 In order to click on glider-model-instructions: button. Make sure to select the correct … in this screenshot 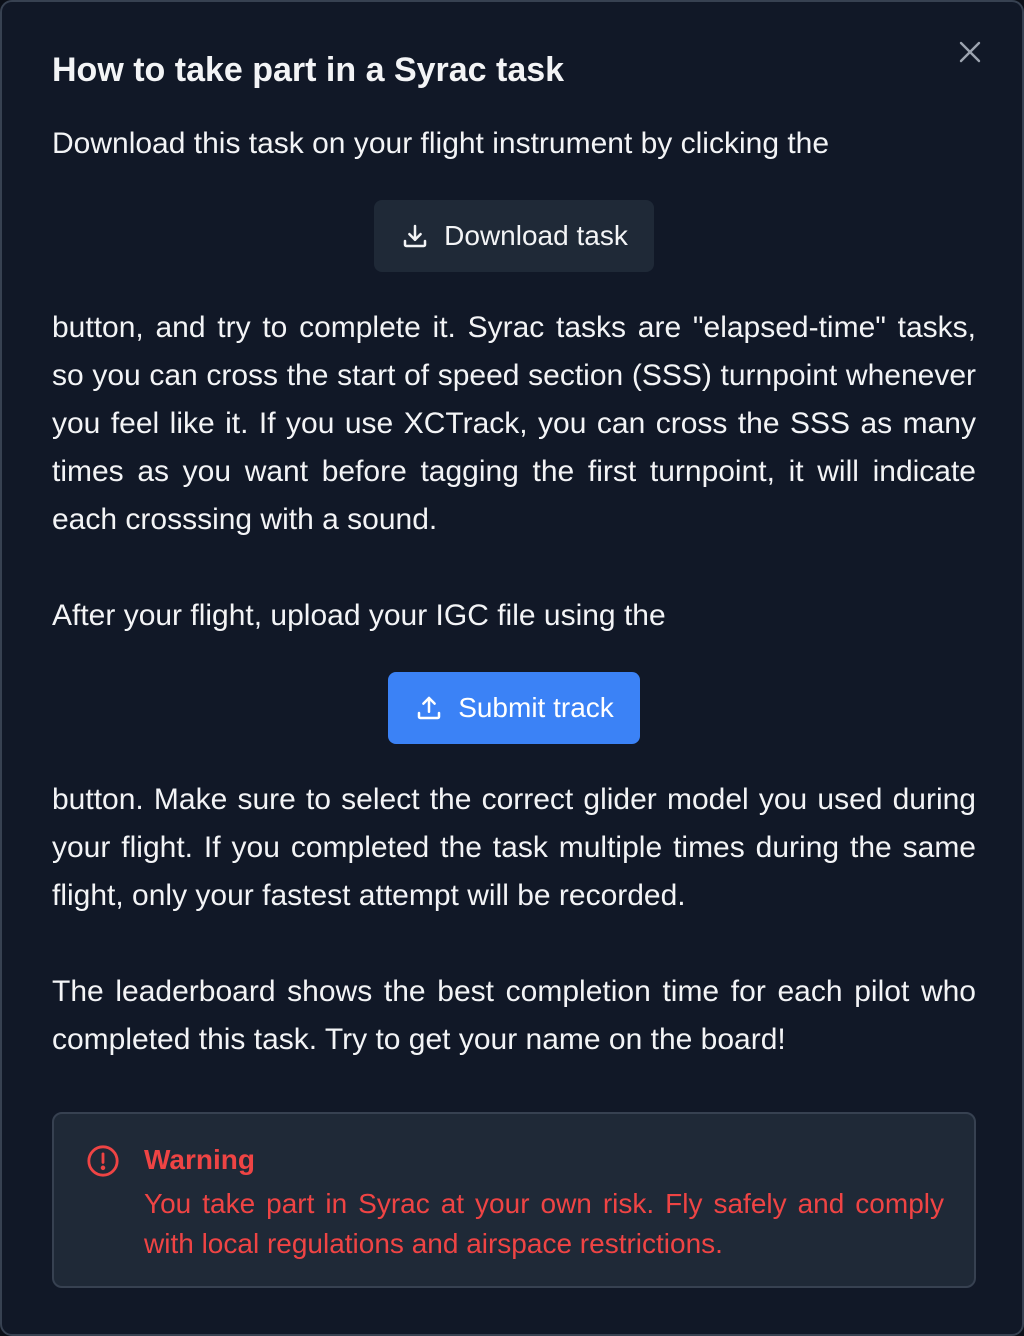, I will do `click(514, 847)`.